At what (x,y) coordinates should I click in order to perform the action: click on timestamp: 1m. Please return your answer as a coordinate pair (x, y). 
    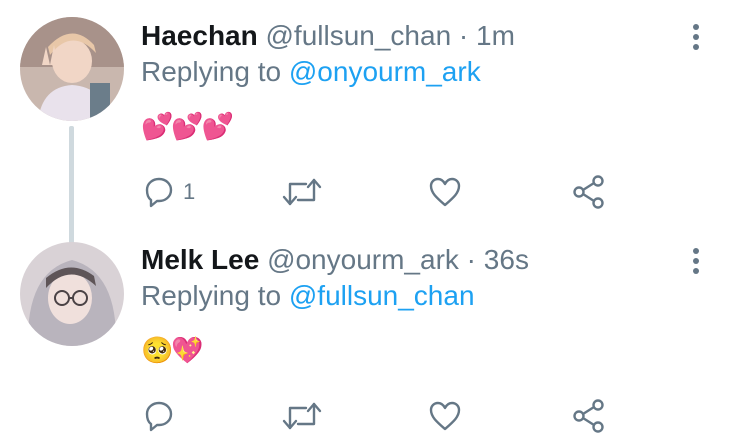
    Looking at the image, I should click on (495, 35).